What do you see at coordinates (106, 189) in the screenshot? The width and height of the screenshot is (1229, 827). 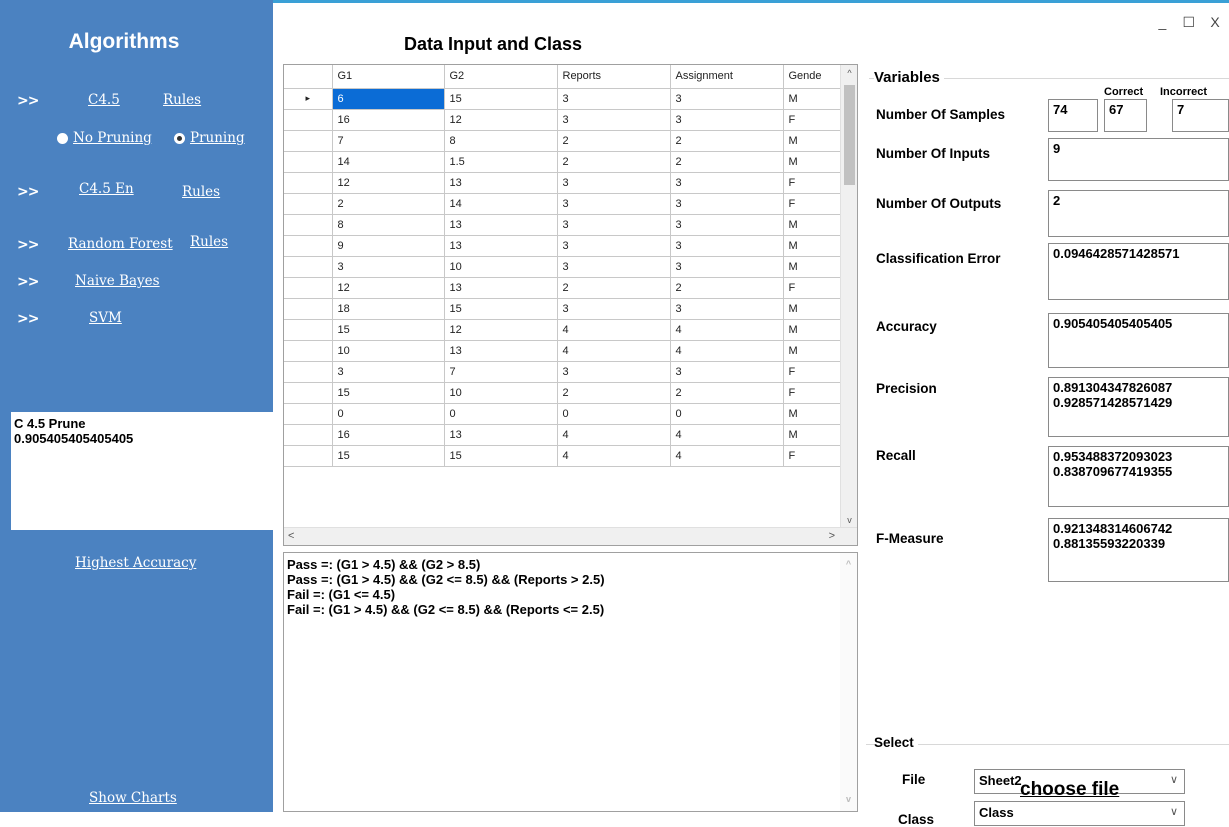 I see `c45en-link: C4.5 En` at bounding box center [106, 189].